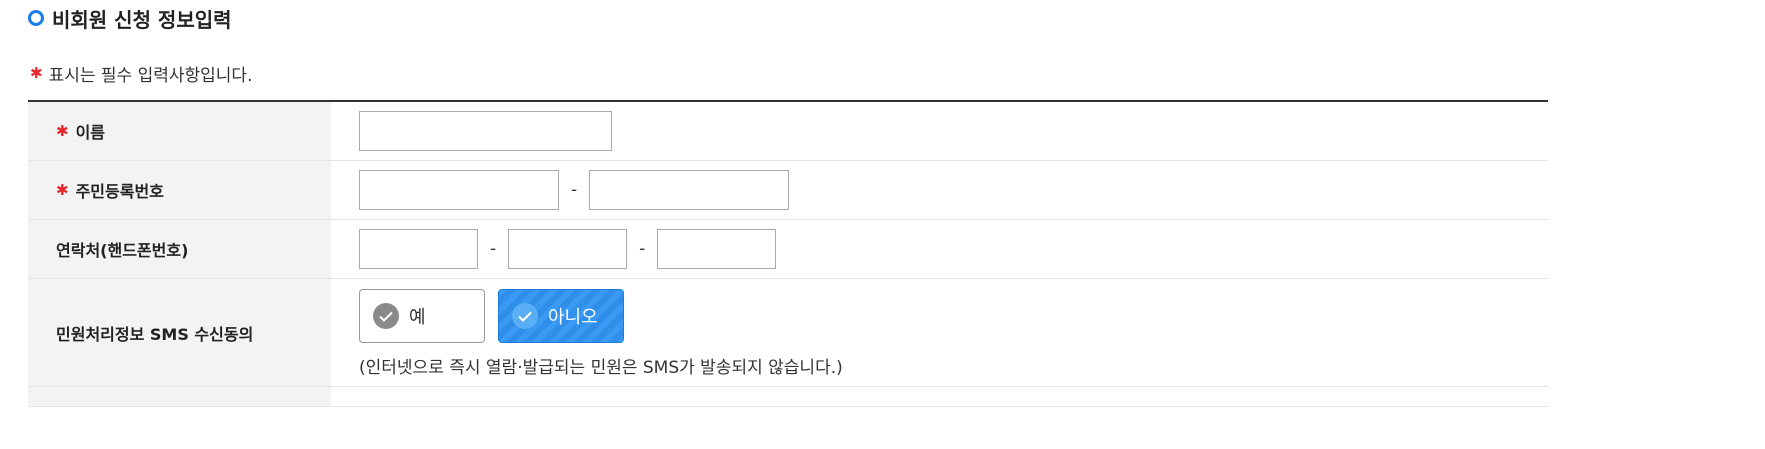  I want to click on next-label-cell, so click(179, 396).